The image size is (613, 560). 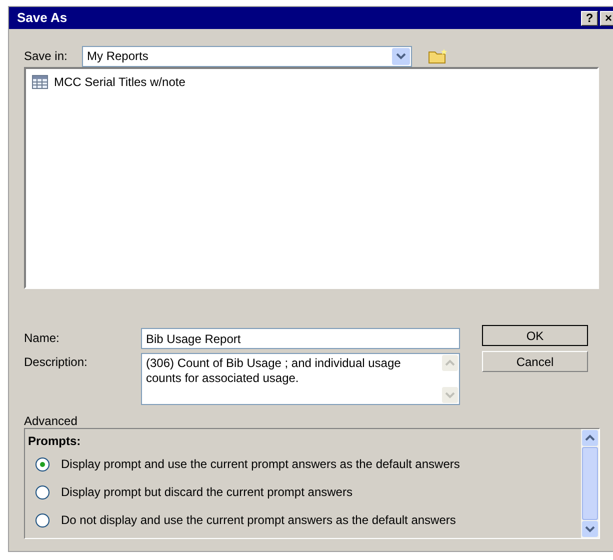 I want to click on file-item: MCC Serial Titles w/note, so click(x=109, y=82).